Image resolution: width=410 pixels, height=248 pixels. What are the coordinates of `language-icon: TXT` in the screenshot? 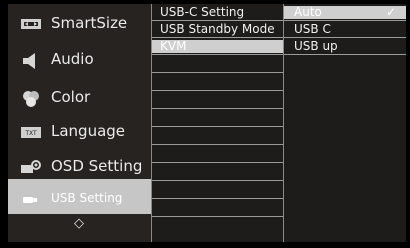 It's located at (31, 132).